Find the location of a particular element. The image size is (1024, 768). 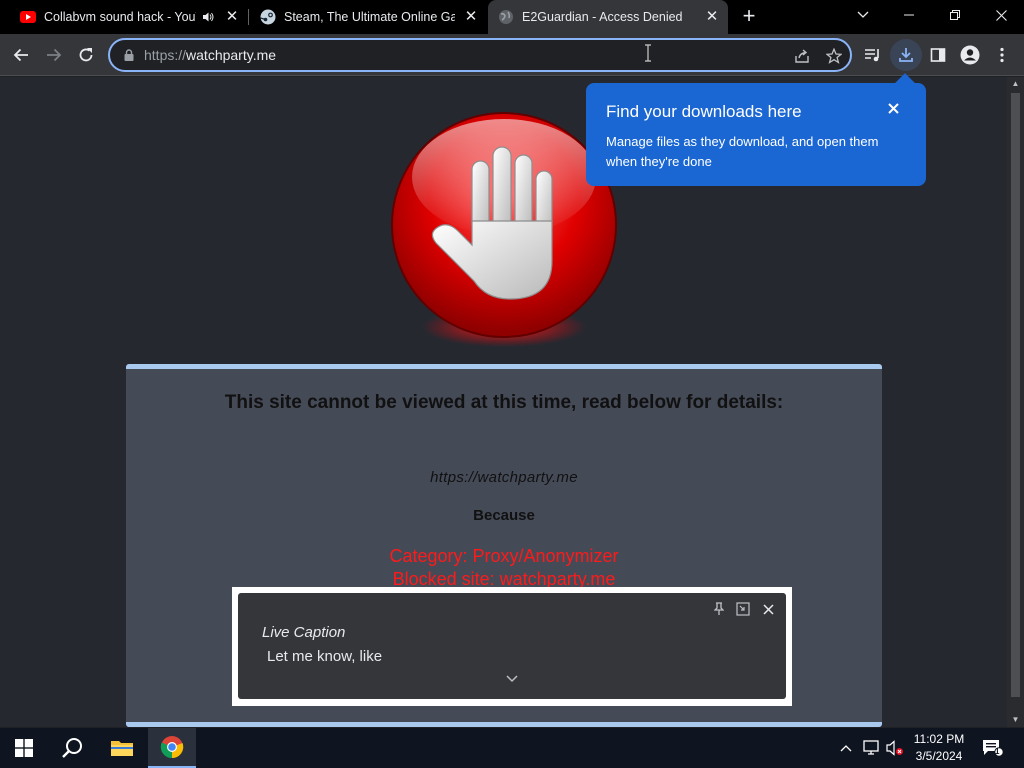

blocked-url: https://watchparty.me is located at coordinates (504, 477).